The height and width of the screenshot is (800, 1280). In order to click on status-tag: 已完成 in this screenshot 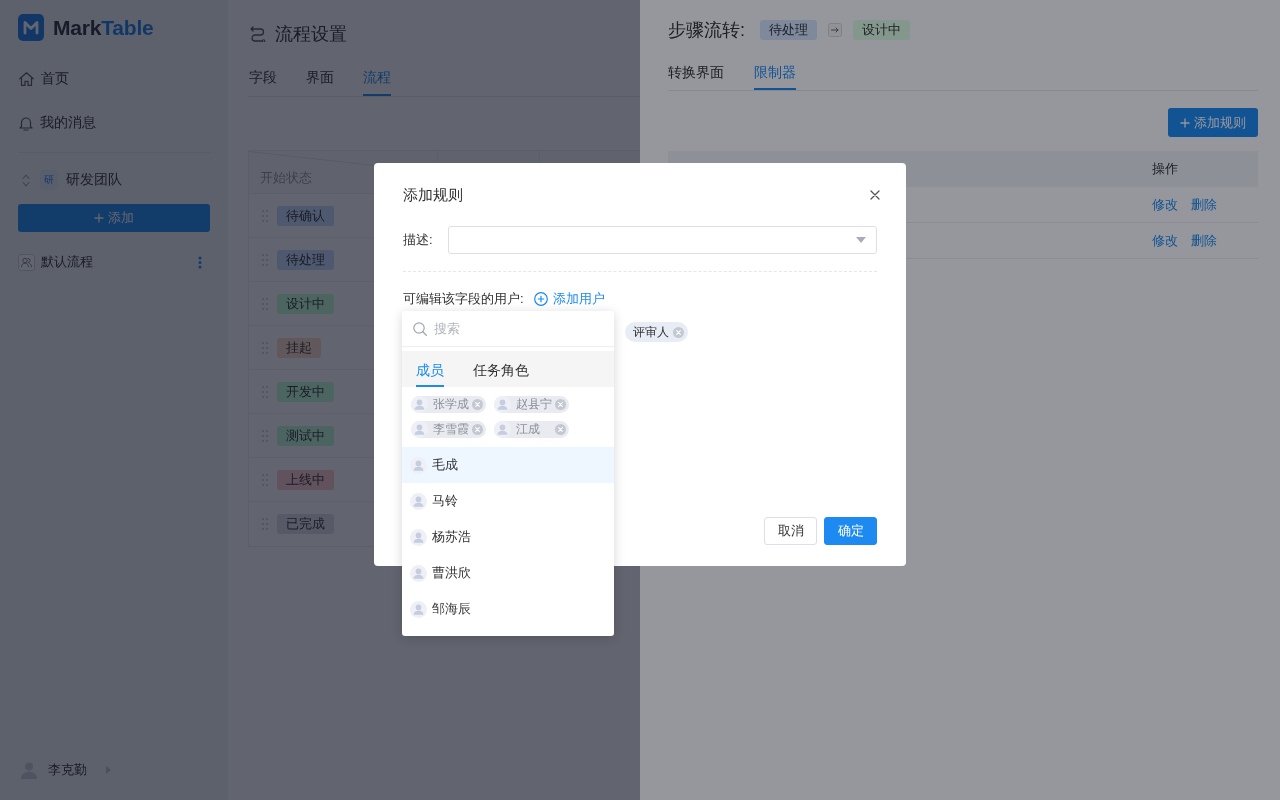, I will do `click(305, 524)`.